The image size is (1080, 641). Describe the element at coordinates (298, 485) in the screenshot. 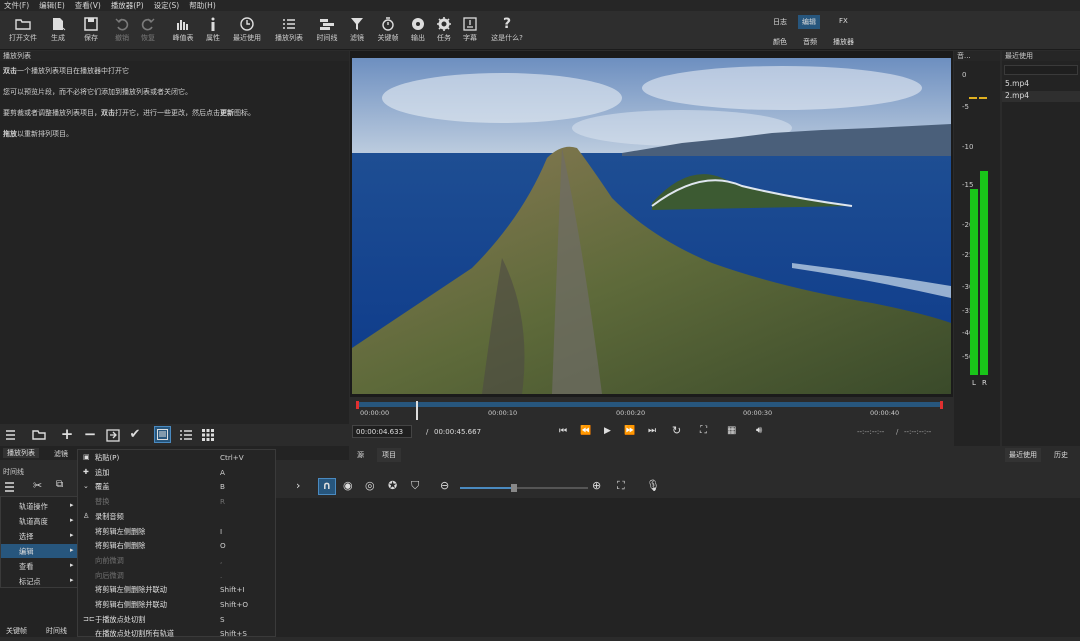

I see `nav-next-icon: ›` at that location.